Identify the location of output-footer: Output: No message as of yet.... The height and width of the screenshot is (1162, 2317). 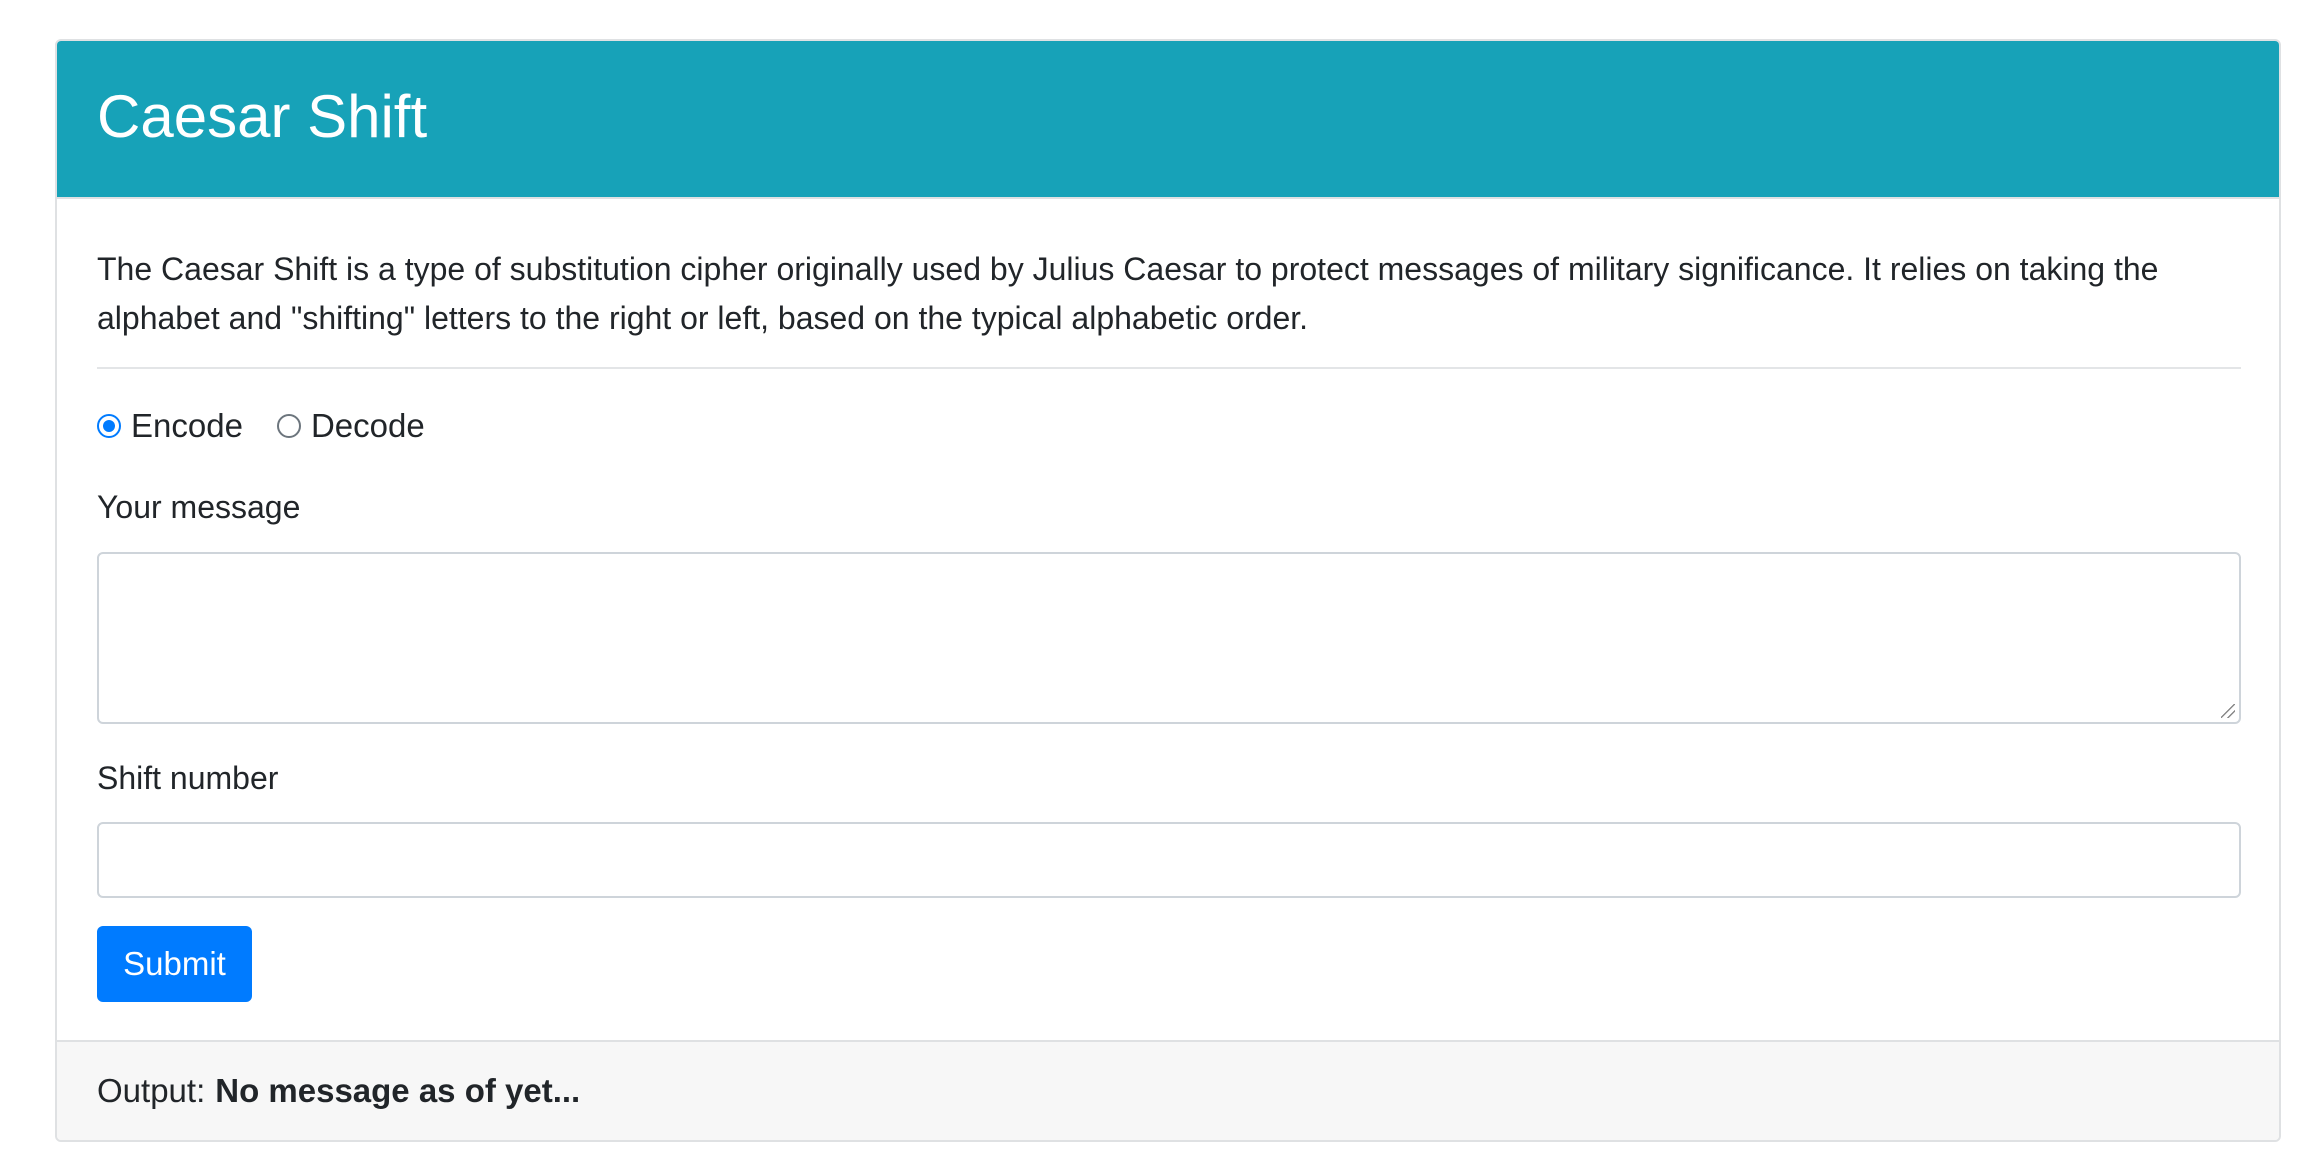
(1168, 1090).